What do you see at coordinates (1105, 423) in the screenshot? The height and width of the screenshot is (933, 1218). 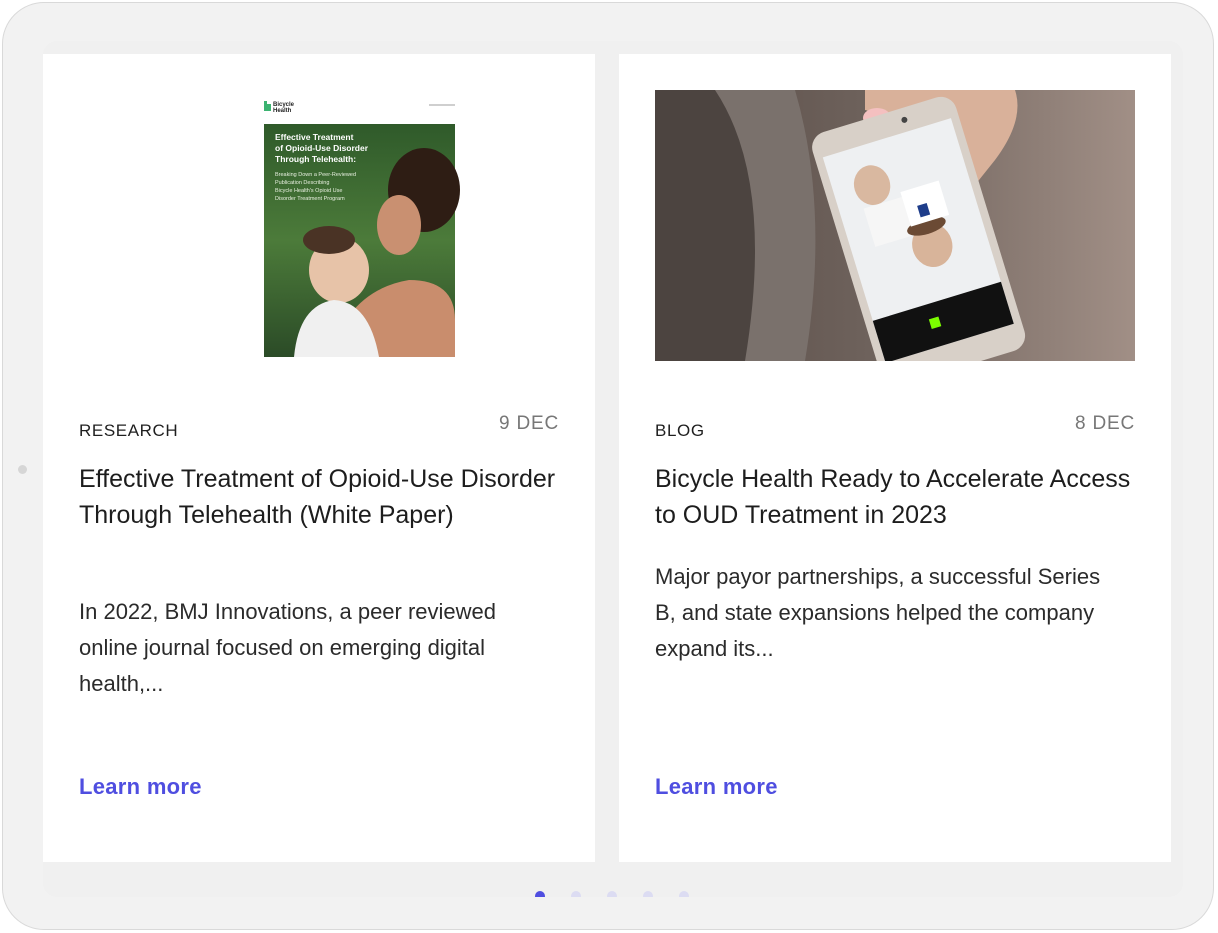 I see `card-date: 8 DEC` at bounding box center [1105, 423].